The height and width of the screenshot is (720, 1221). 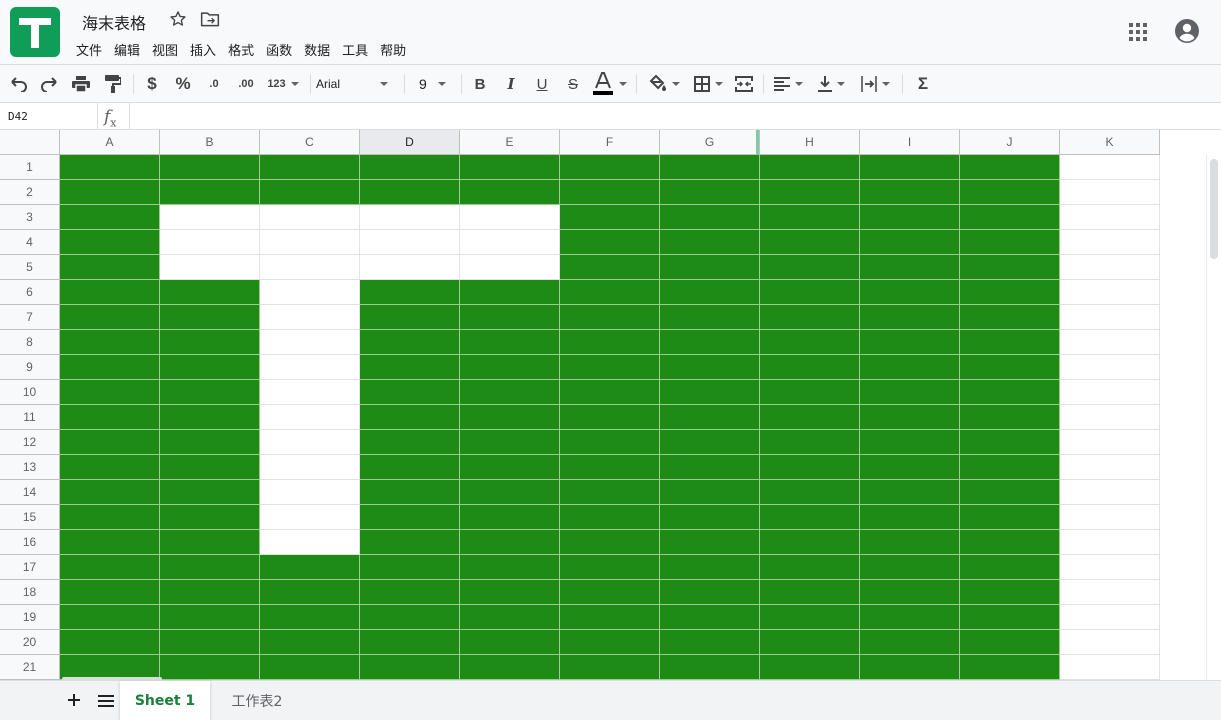 What do you see at coordinates (610, 167) in the screenshot?
I see `cell-f1` at bounding box center [610, 167].